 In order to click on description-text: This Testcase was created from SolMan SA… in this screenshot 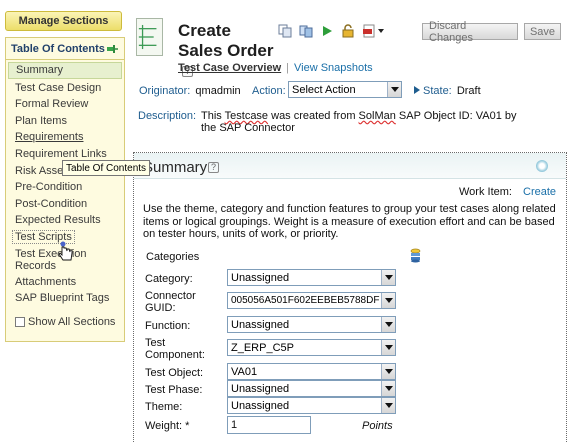, I will do `click(359, 122)`.